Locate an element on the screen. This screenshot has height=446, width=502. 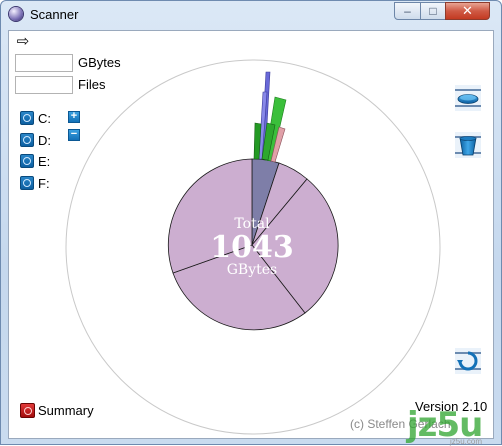
disk-drive-icon is located at coordinates (468, 98).